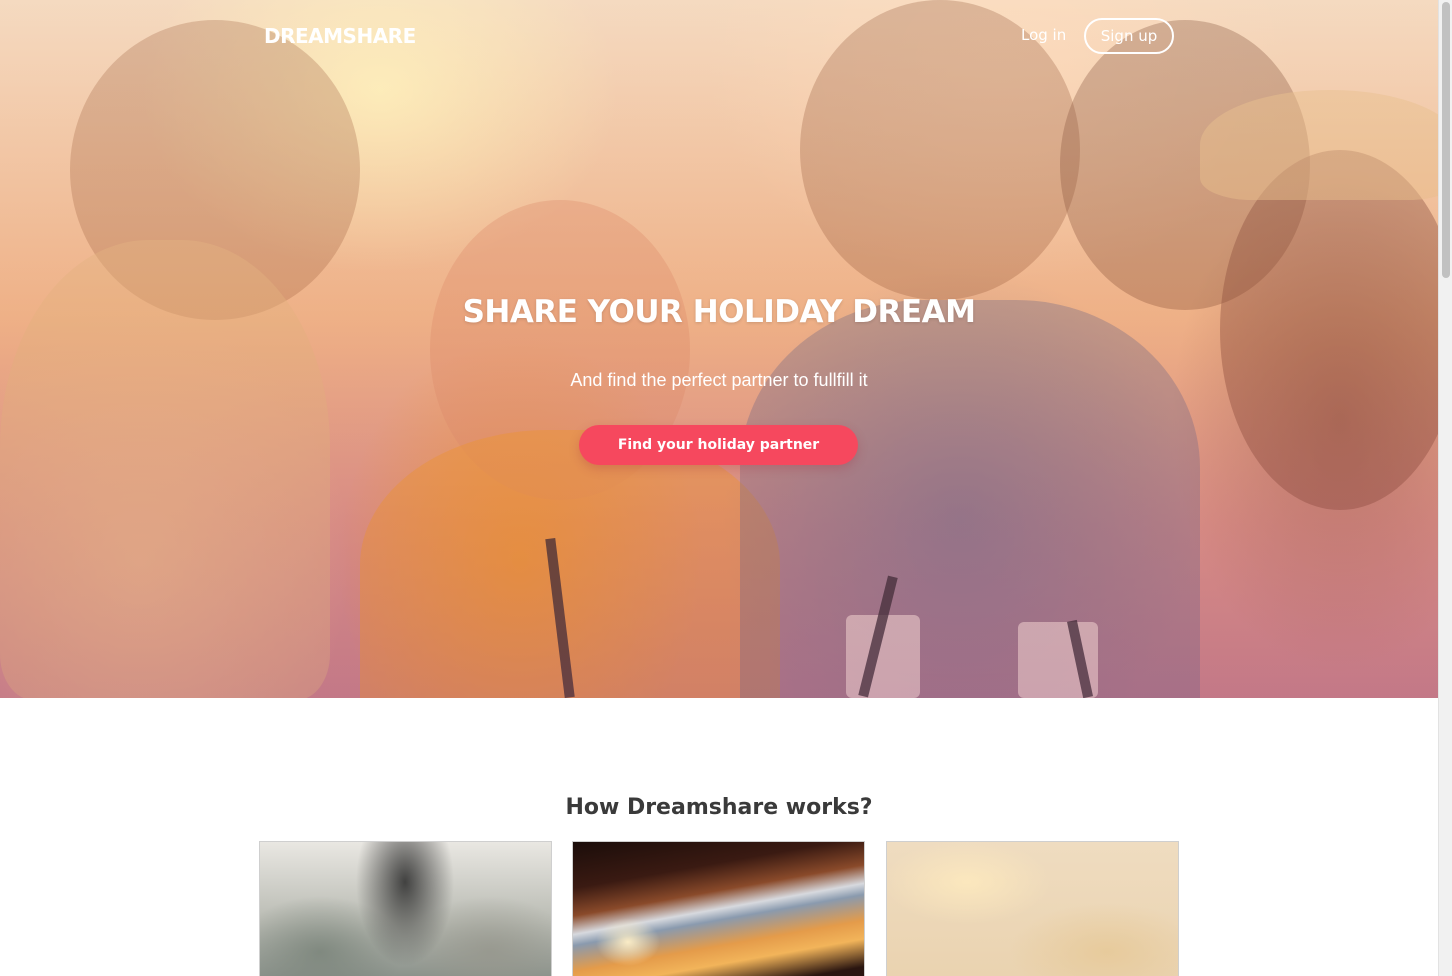  Describe the element at coordinates (719, 312) in the screenshot. I see `hero-title: SHARE YOUR HOLIDAY DREAM` at that location.